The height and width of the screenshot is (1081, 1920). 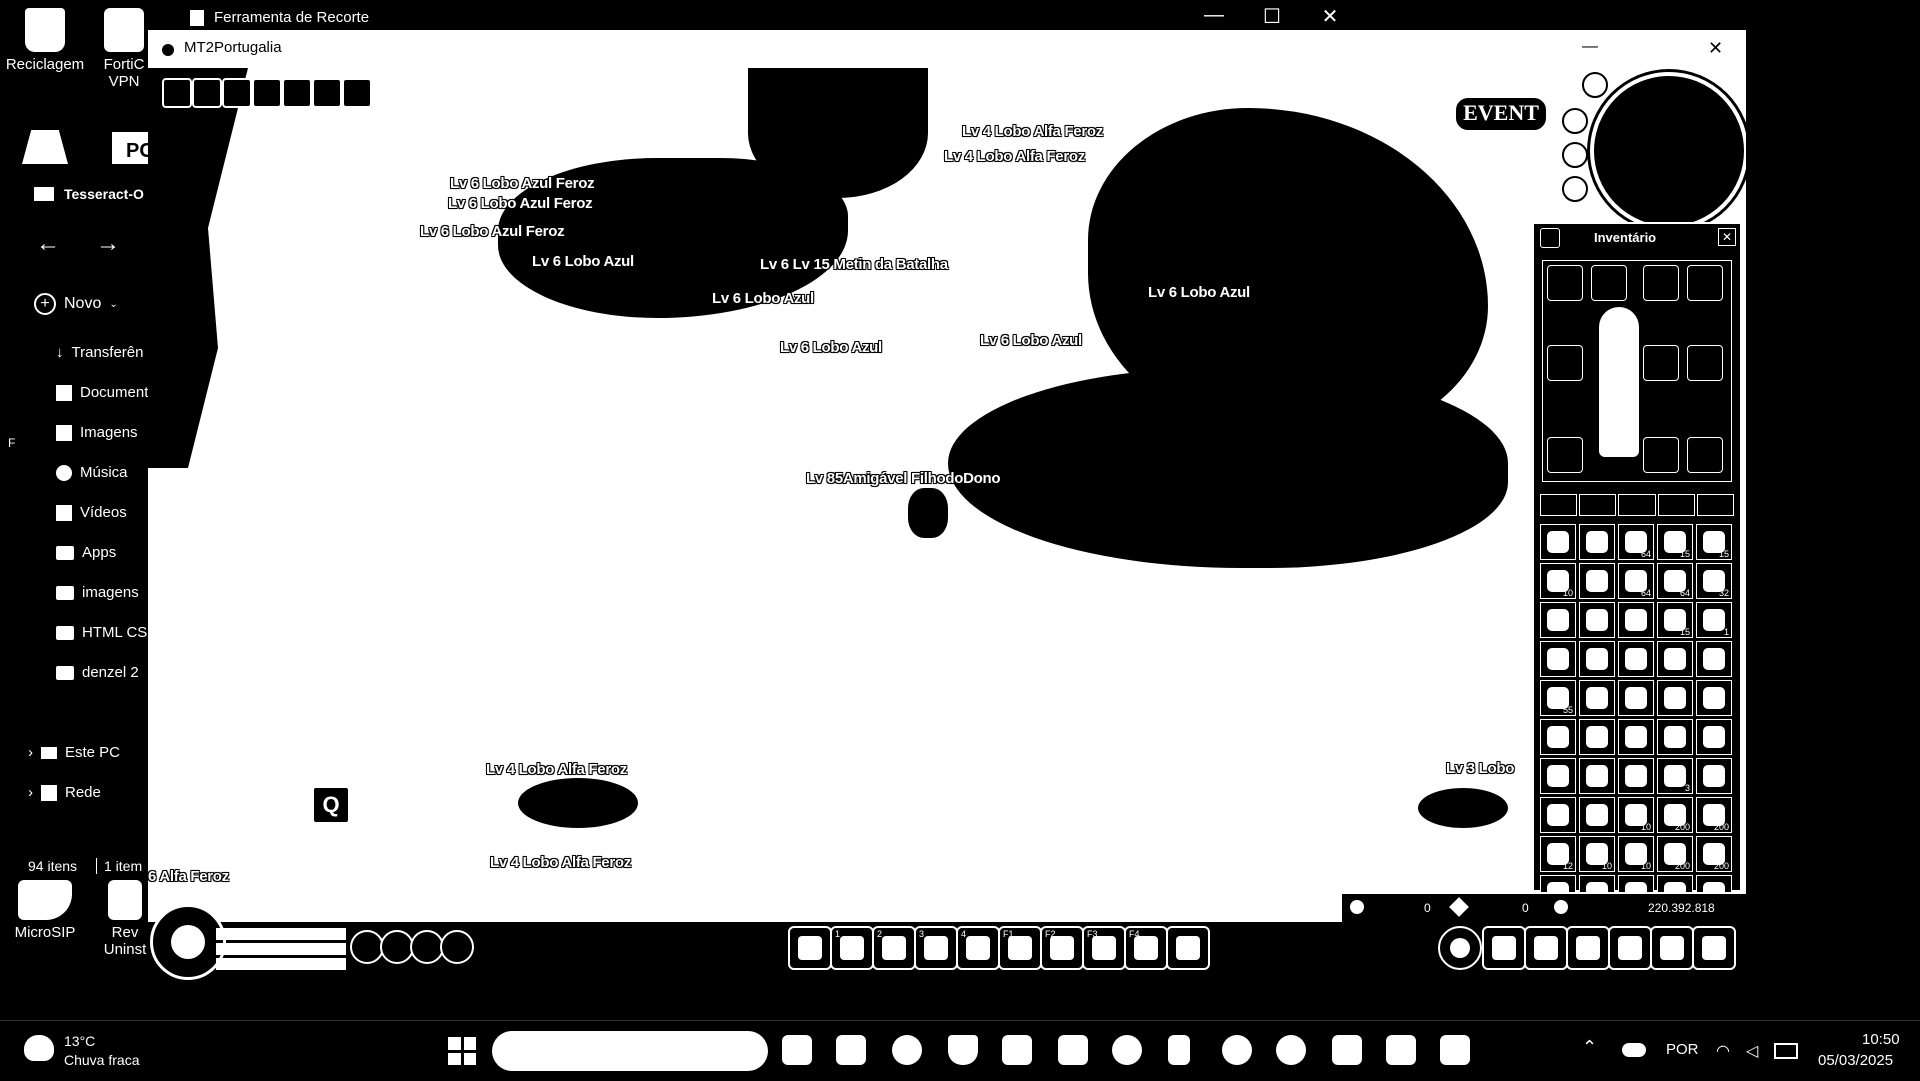 What do you see at coordinates (97, 592) in the screenshot?
I see `nav-item-imagens: imagens` at bounding box center [97, 592].